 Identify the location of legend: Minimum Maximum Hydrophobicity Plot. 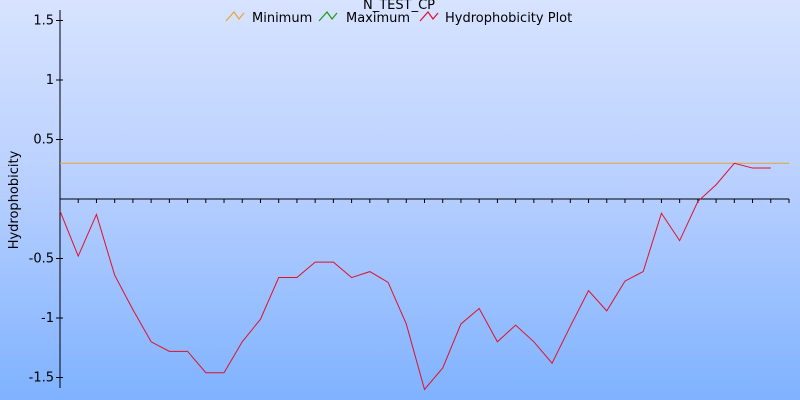
(398, 18).